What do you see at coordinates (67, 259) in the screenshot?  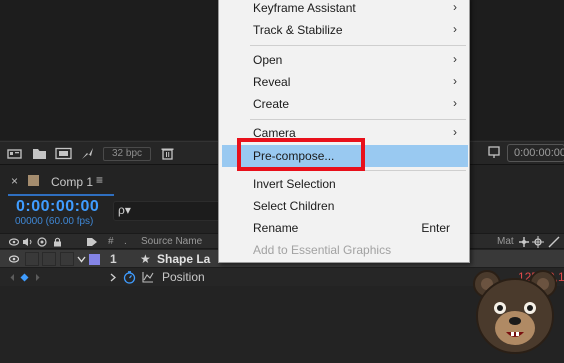 I see `lock-toggle` at bounding box center [67, 259].